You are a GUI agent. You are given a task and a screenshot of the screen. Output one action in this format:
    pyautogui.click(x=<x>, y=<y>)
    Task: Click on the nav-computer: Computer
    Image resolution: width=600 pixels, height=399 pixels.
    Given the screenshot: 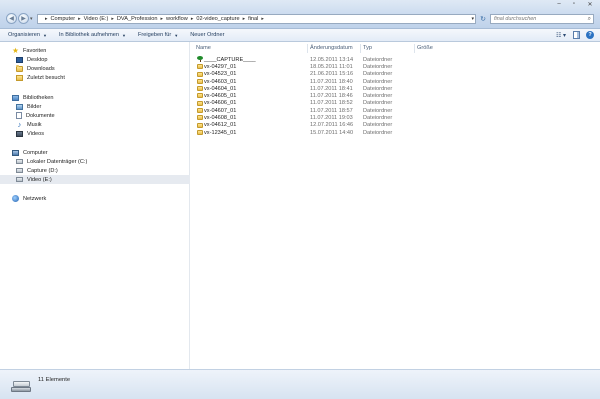 What is the action you would take?
    pyautogui.click(x=95, y=152)
    